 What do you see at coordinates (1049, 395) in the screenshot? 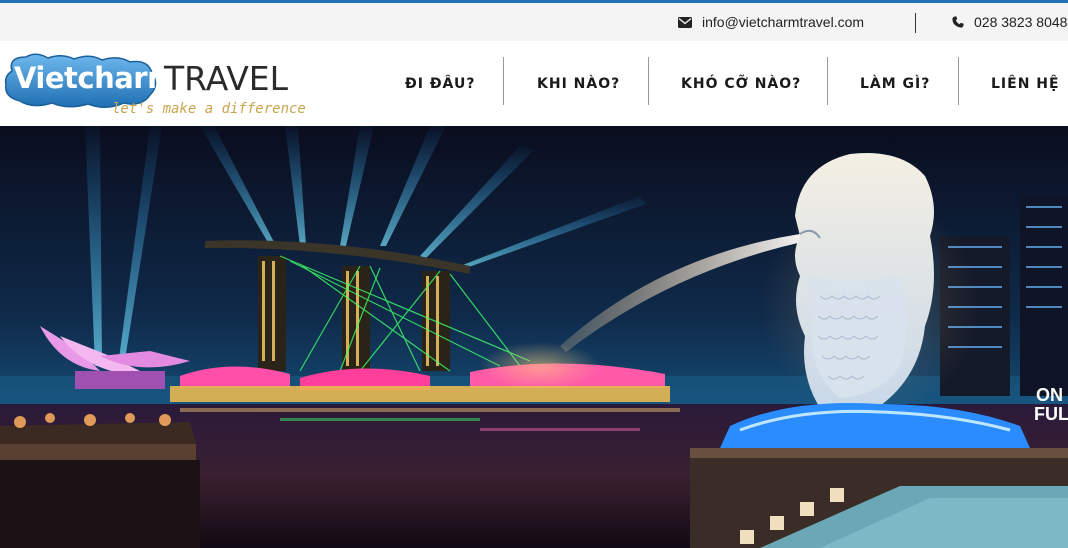
I see `sign-text-1: ON` at bounding box center [1049, 395].